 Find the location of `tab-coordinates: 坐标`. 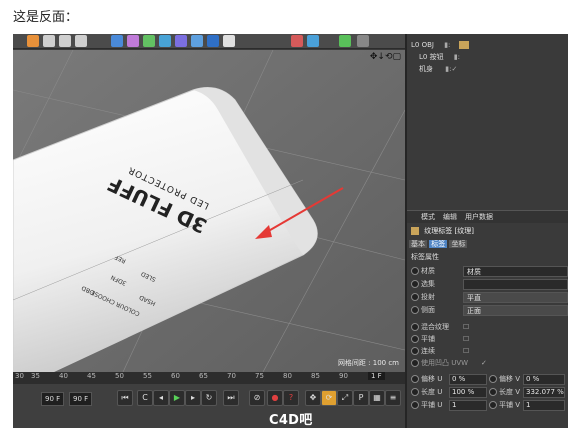

tab-coordinates: 坐标 is located at coordinates (458, 244).